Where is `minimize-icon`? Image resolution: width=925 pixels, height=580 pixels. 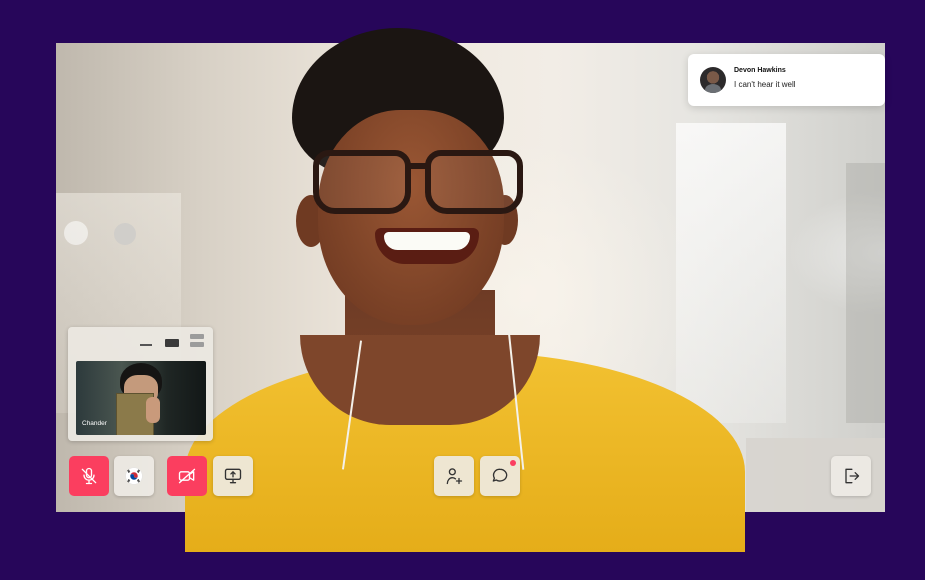 minimize-icon is located at coordinates (146, 345).